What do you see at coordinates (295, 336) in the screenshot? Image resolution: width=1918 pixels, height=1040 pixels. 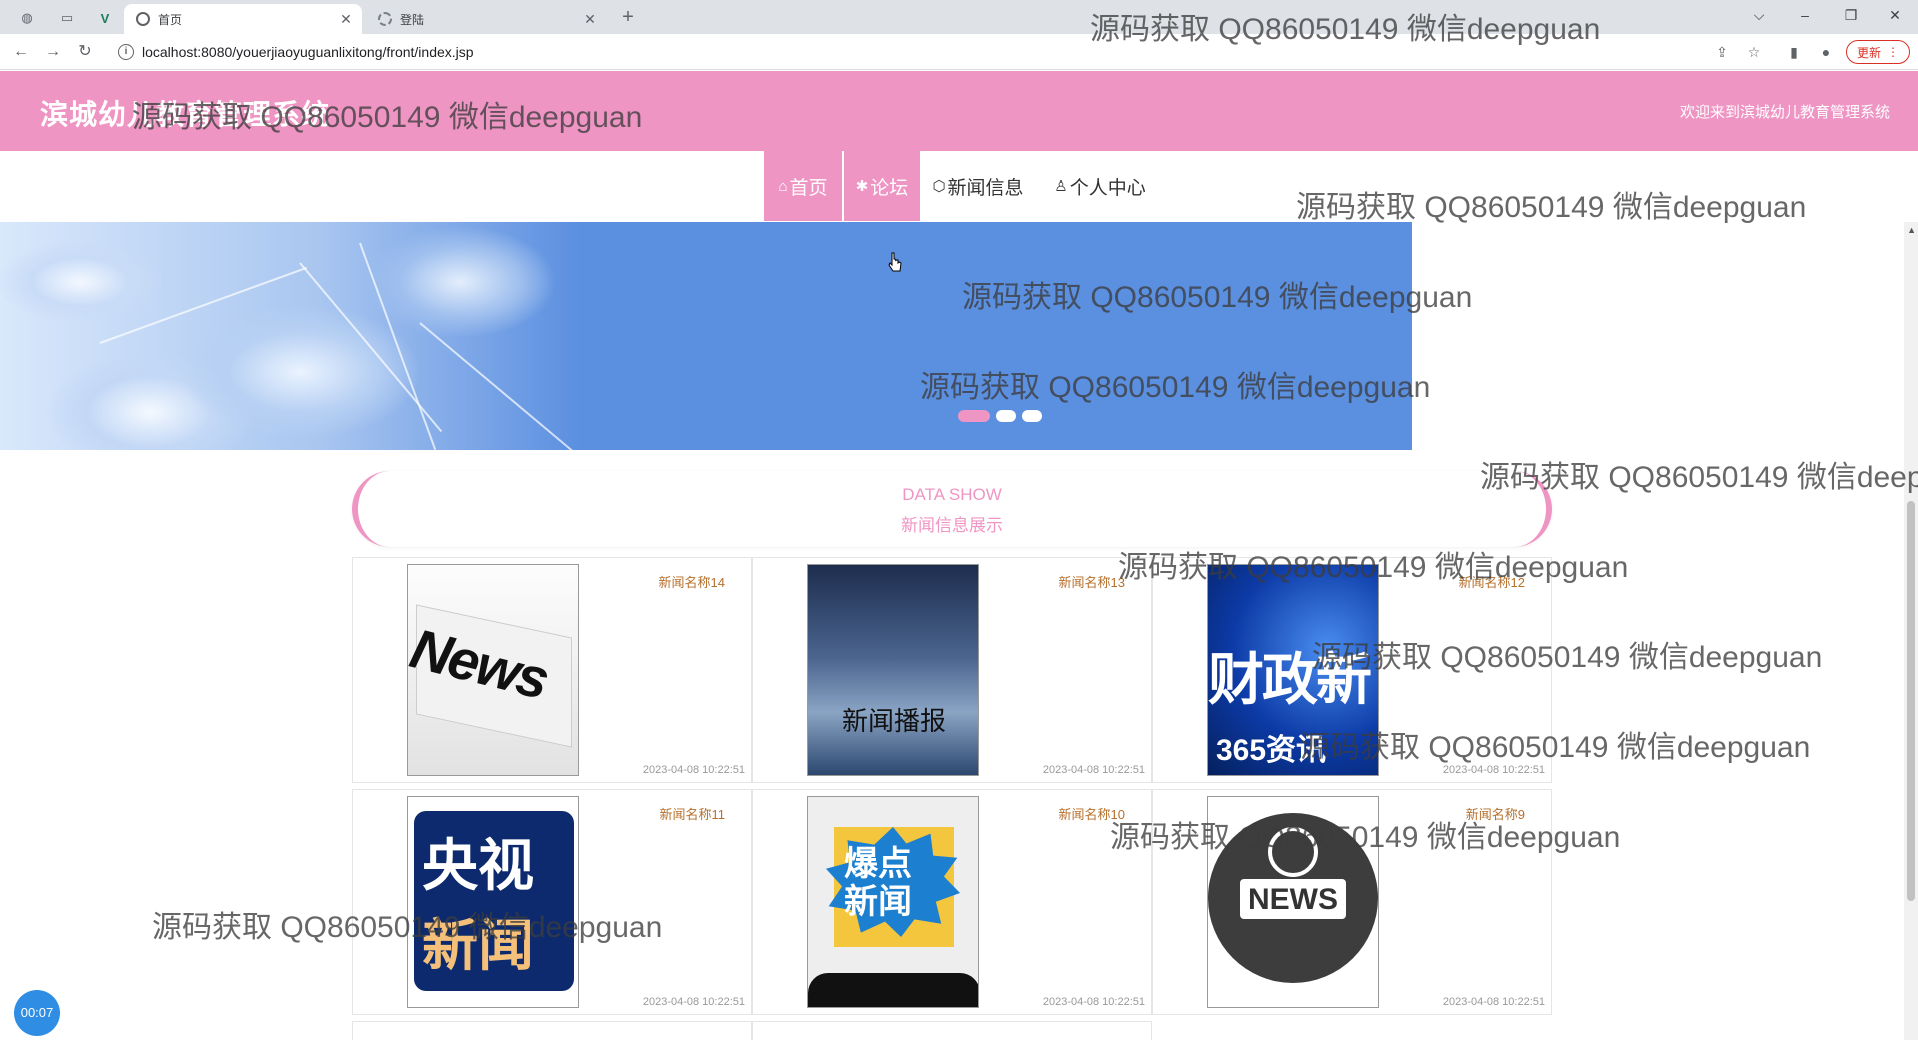 I see `banner-frost-image` at bounding box center [295, 336].